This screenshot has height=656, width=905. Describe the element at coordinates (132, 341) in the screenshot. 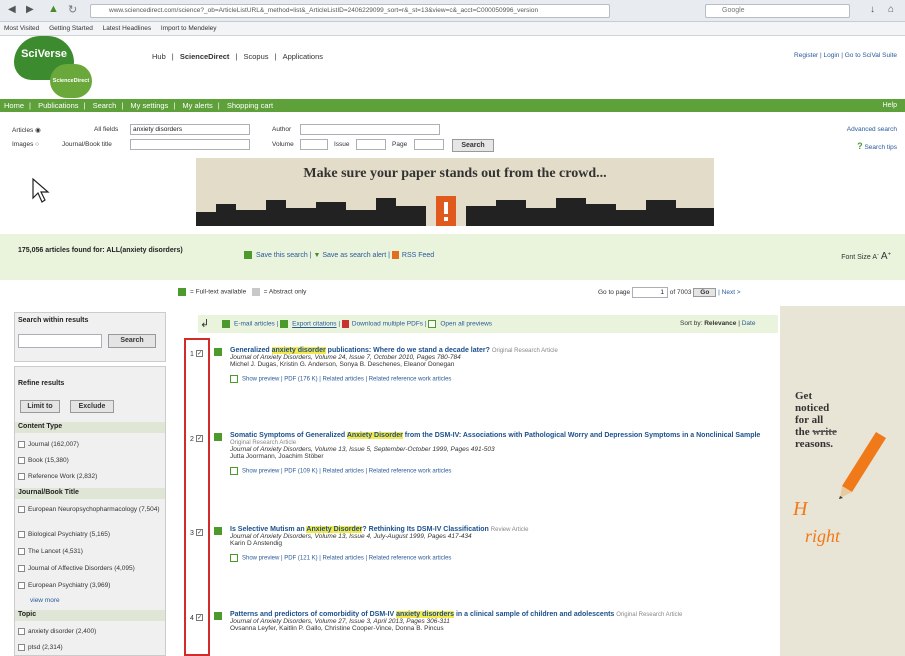

I see `search-within-button: Search` at that location.